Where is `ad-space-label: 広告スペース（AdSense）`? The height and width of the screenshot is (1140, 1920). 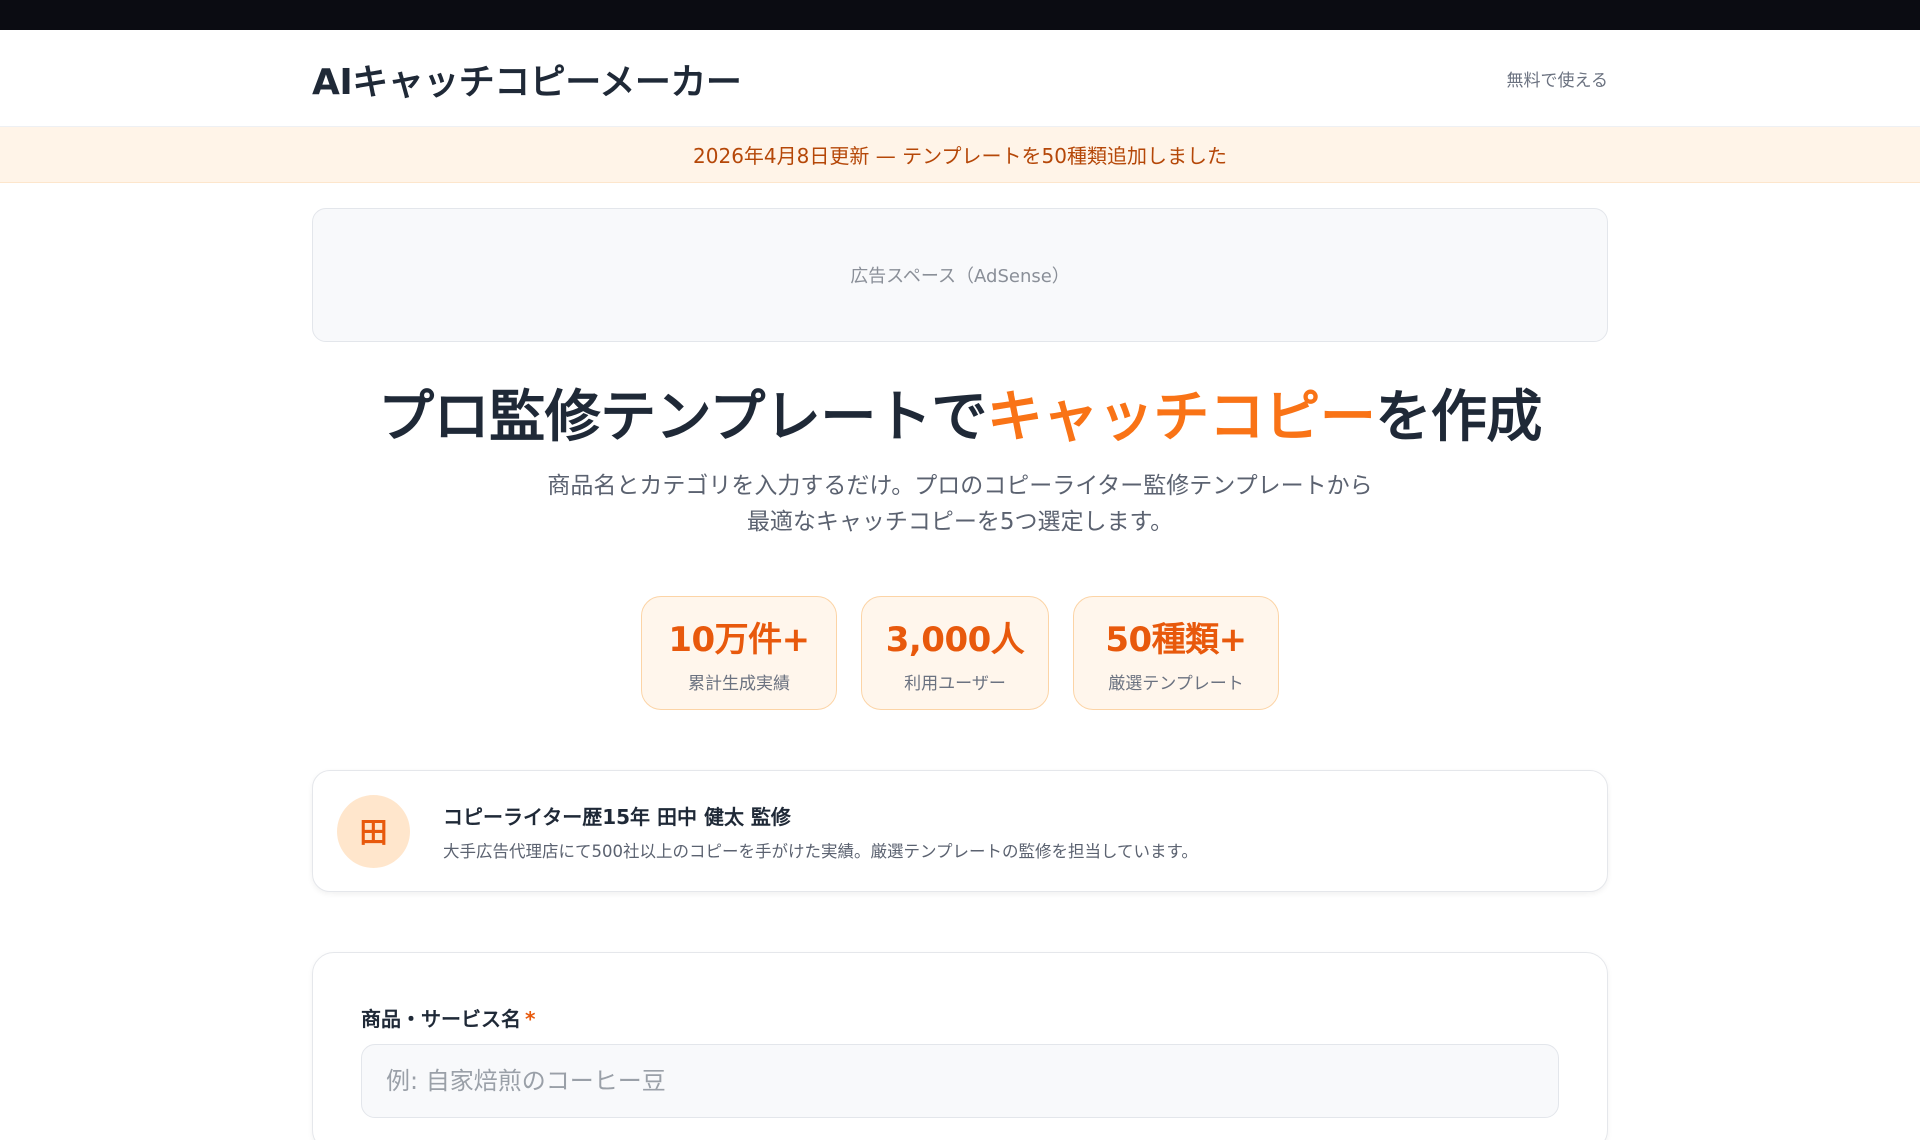 ad-space-label: 広告スペース（AdSense） is located at coordinates (960, 276).